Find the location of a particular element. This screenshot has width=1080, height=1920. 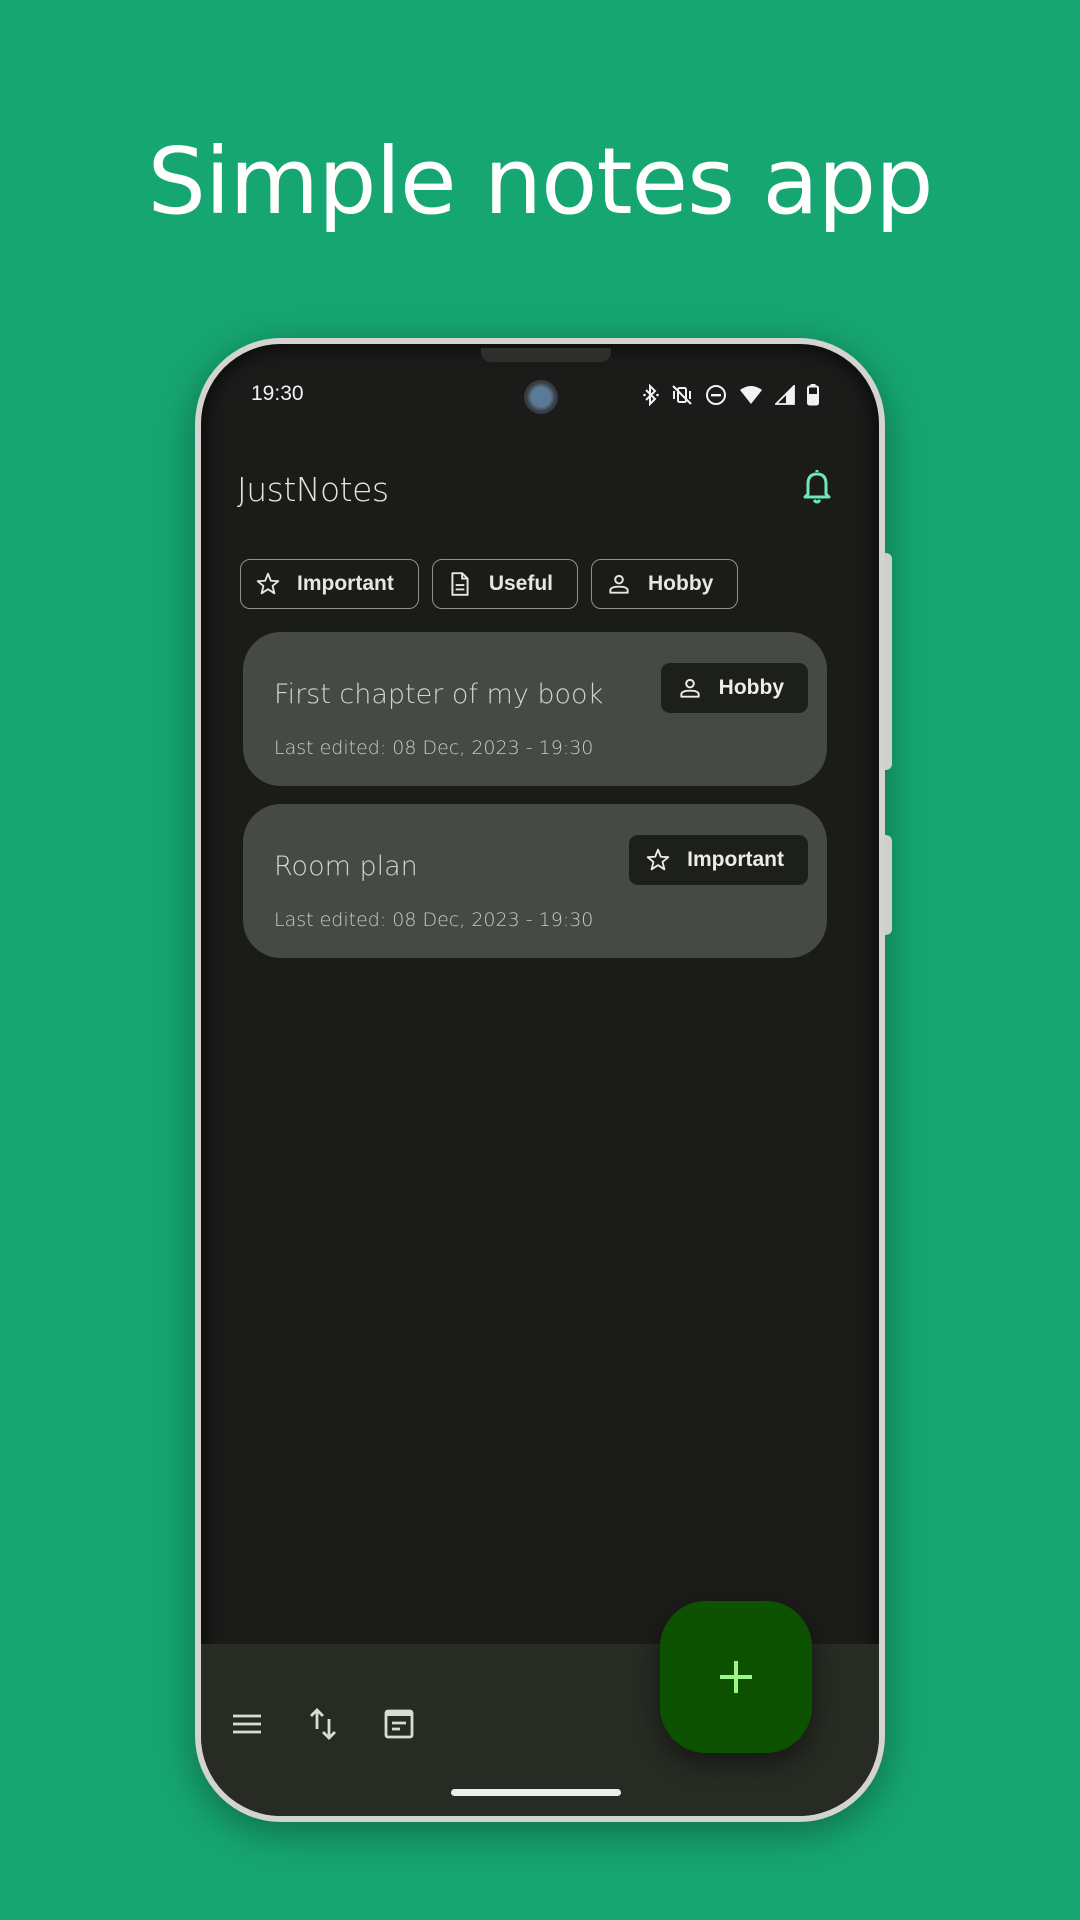

home-indicator is located at coordinates (536, 1792).